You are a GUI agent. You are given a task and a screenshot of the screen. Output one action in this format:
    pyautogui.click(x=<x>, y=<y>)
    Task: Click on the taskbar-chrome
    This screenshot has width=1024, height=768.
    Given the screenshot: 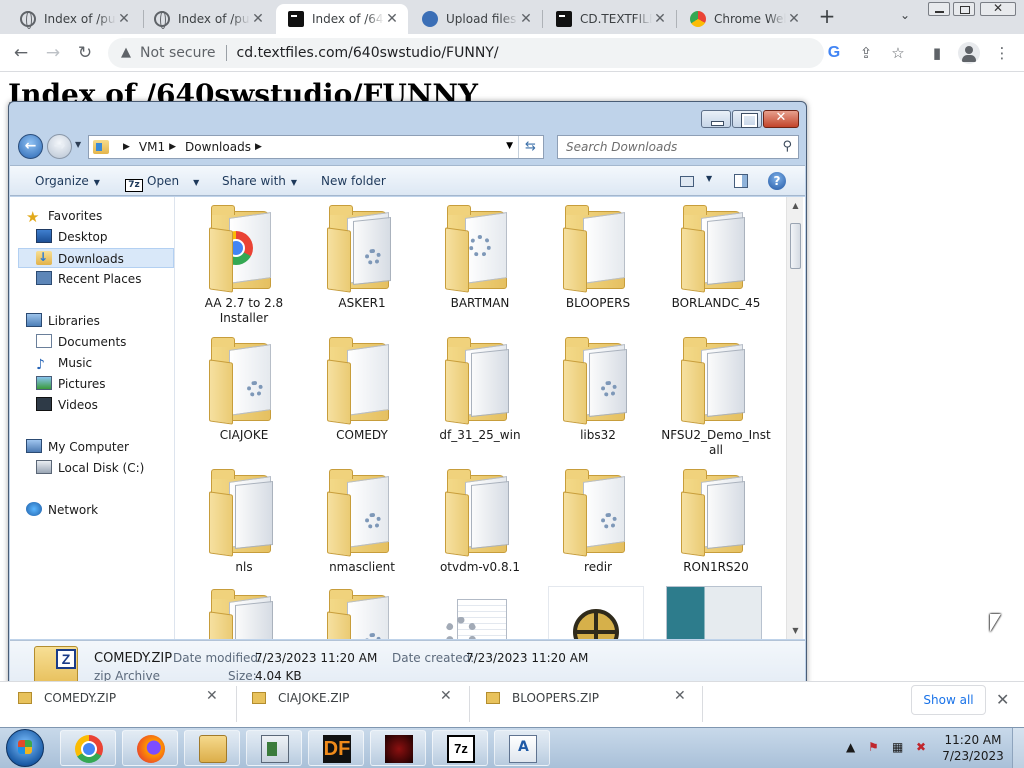 What is the action you would take?
    pyautogui.click(x=88, y=748)
    